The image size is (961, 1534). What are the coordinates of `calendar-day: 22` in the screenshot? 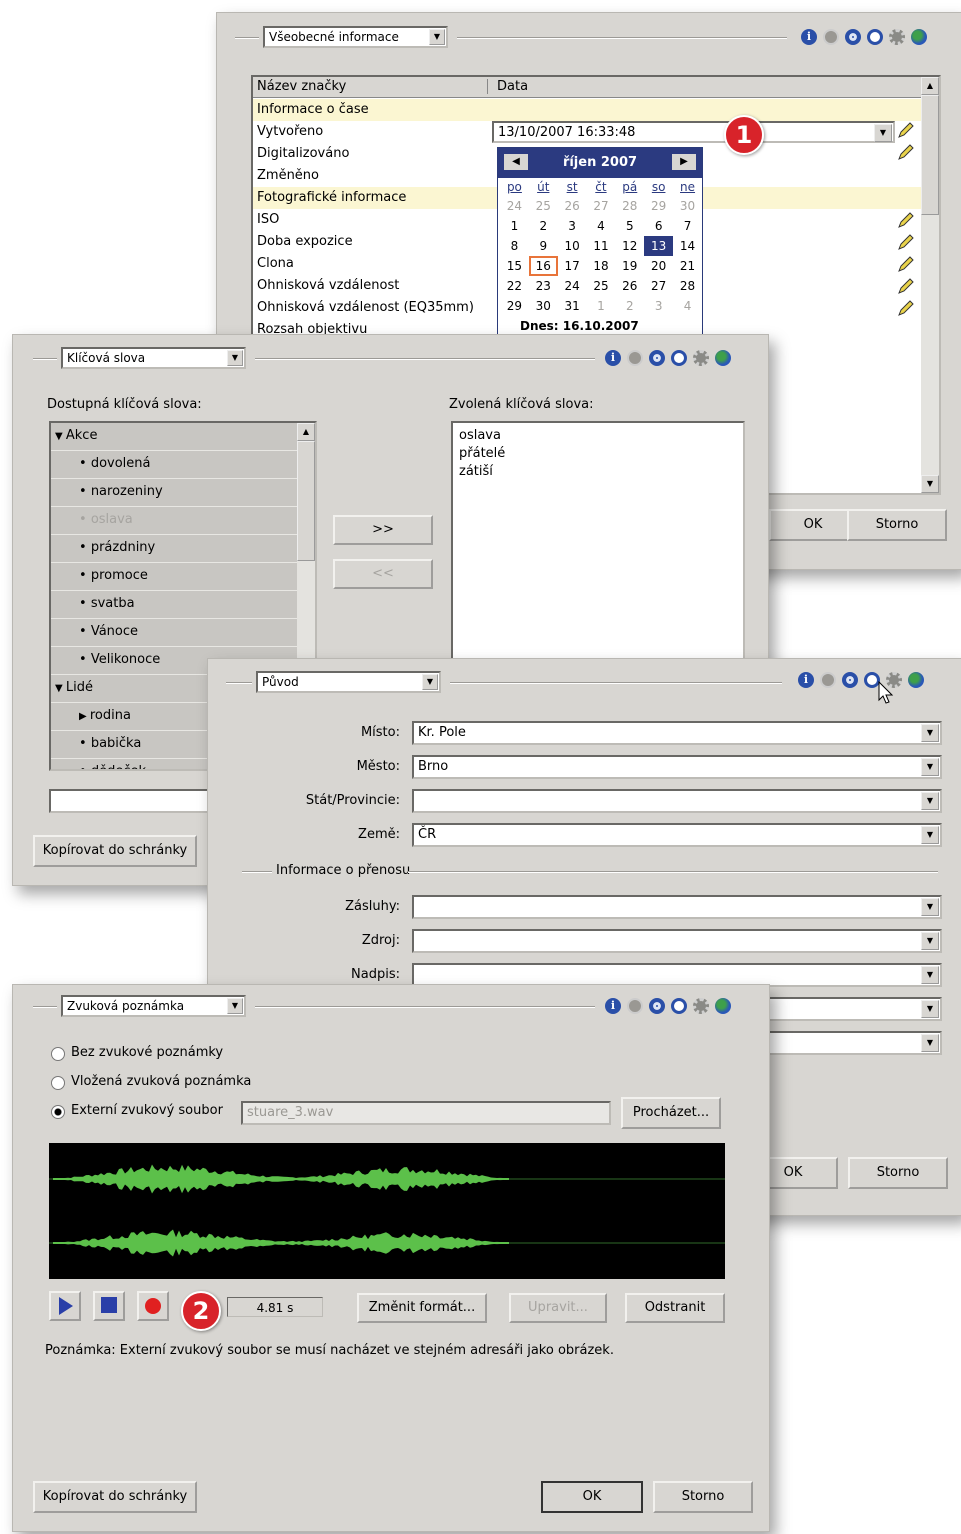 It's located at (514, 286).